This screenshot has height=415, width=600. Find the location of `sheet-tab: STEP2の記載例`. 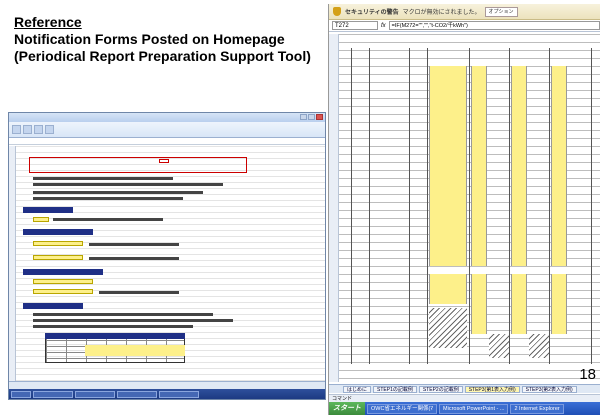

sheet-tab: STEP2の記載例 is located at coordinates (440, 389).